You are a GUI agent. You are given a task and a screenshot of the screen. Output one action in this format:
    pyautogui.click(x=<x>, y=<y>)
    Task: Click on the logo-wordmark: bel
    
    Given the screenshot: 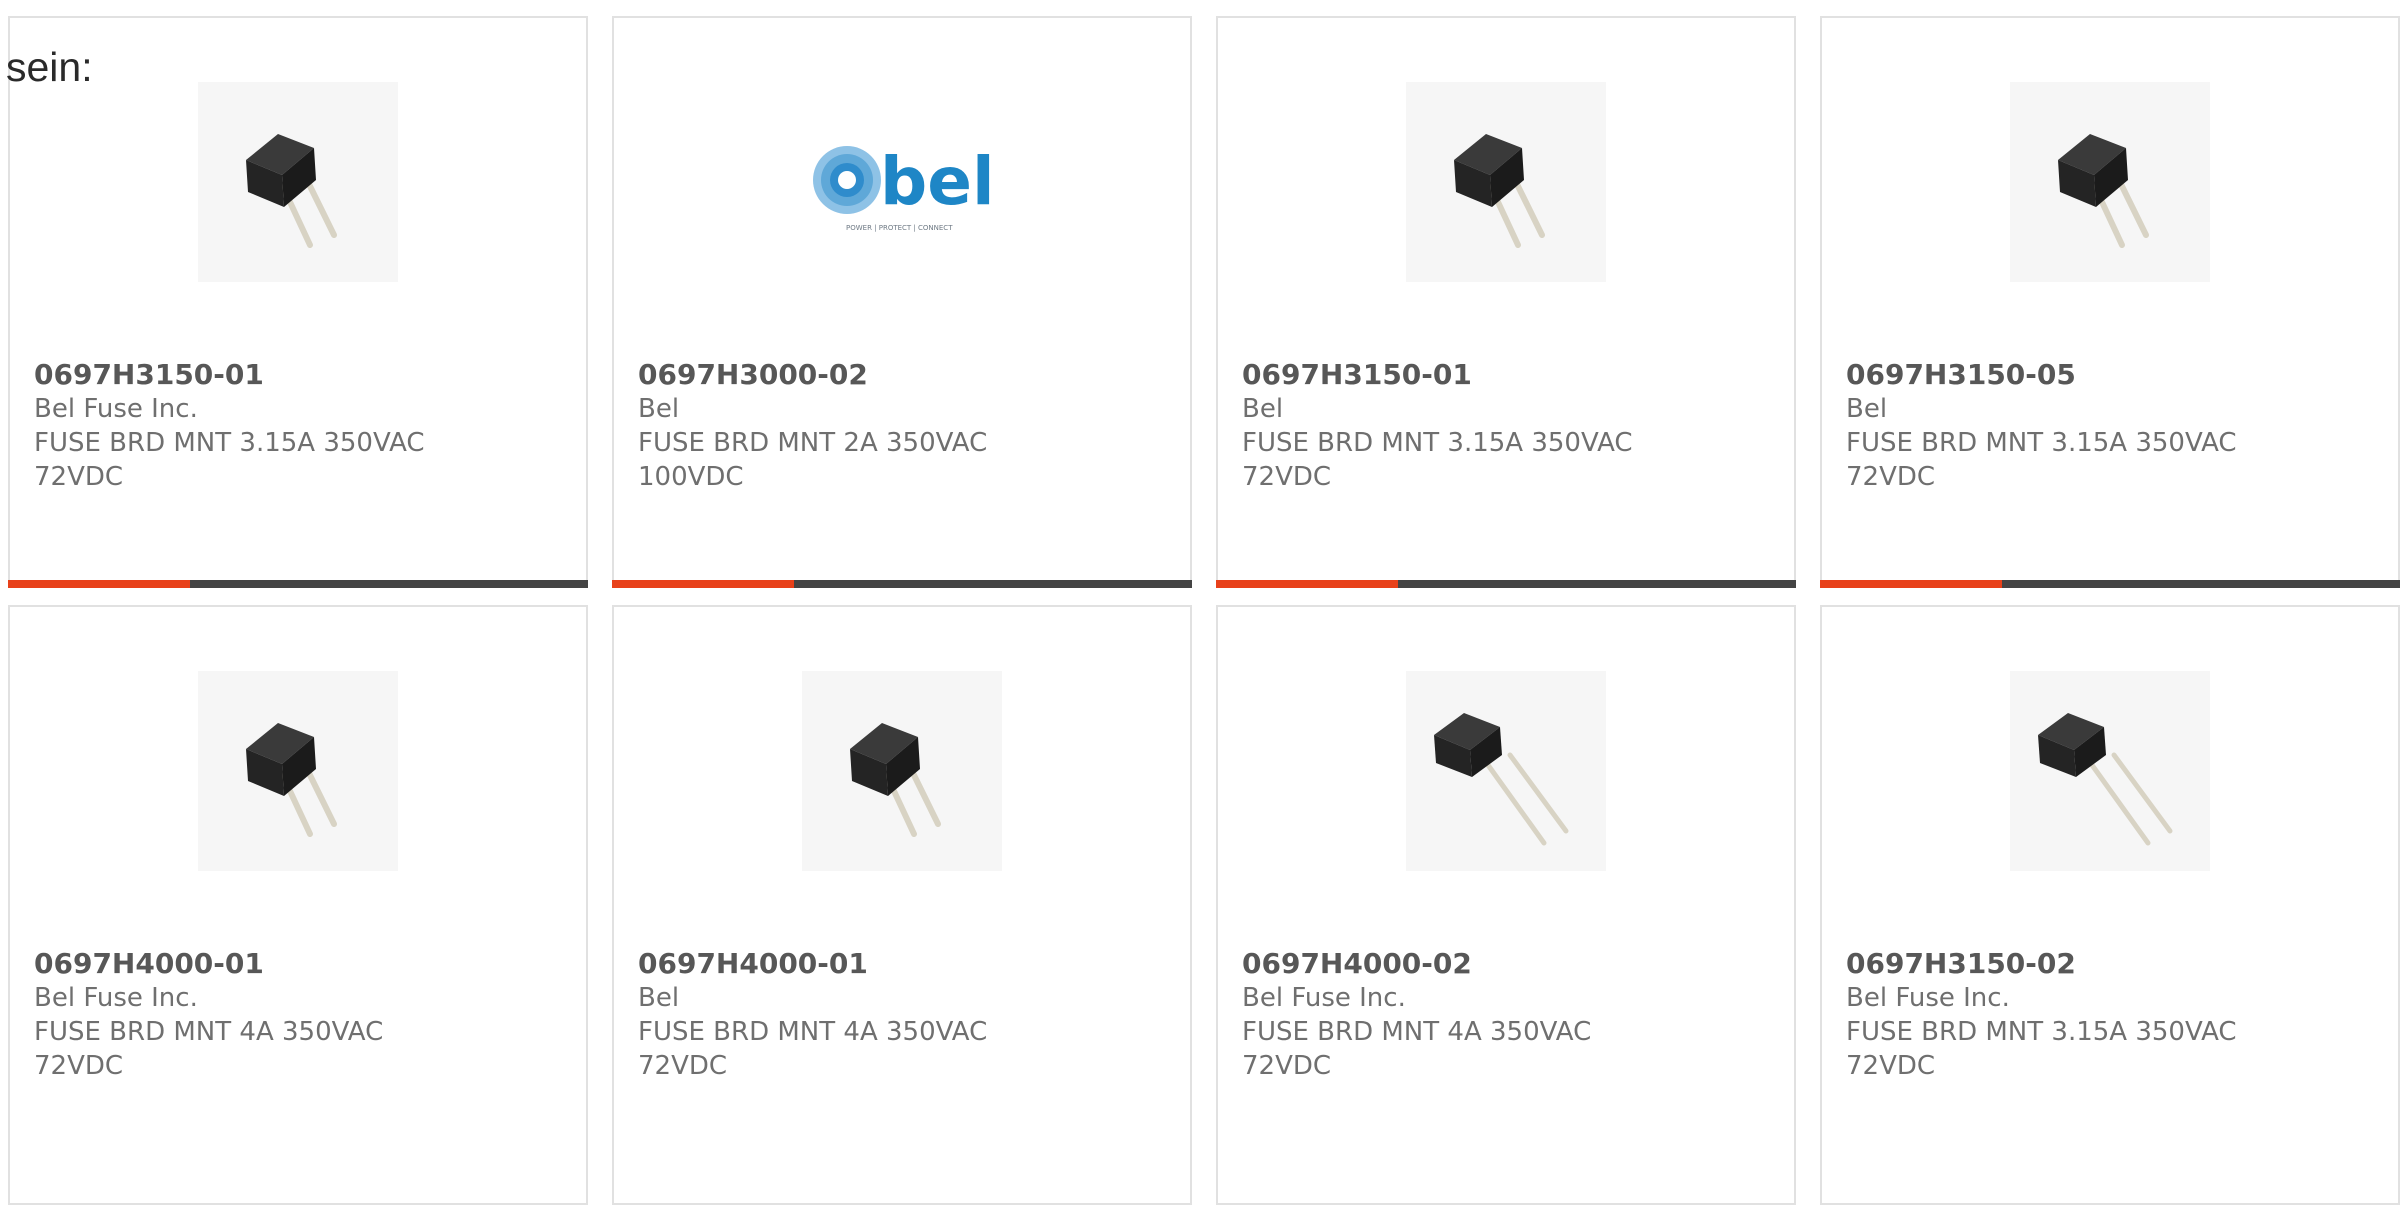 What is the action you would take?
    pyautogui.click(x=937, y=181)
    